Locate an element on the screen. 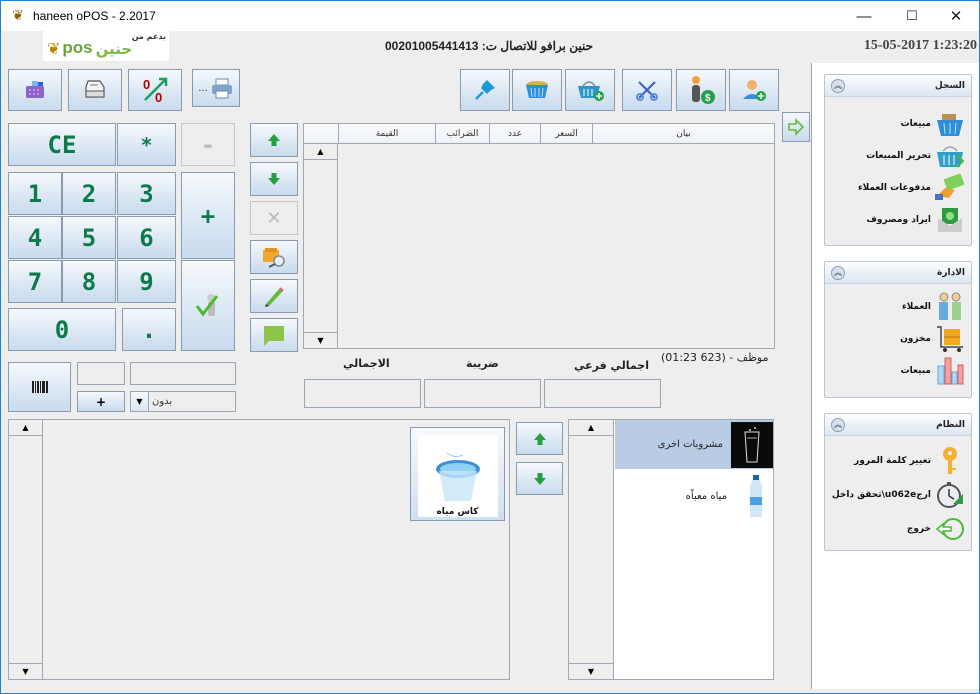  category-name: مشروبات اخرى is located at coordinates (690, 444).